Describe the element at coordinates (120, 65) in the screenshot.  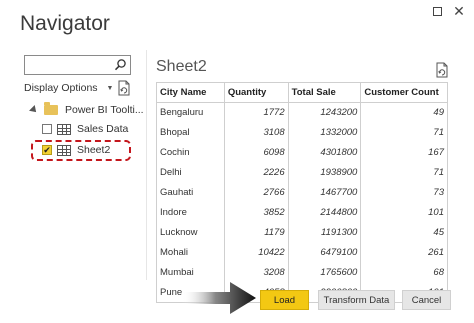
I see `search-icon` at that location.